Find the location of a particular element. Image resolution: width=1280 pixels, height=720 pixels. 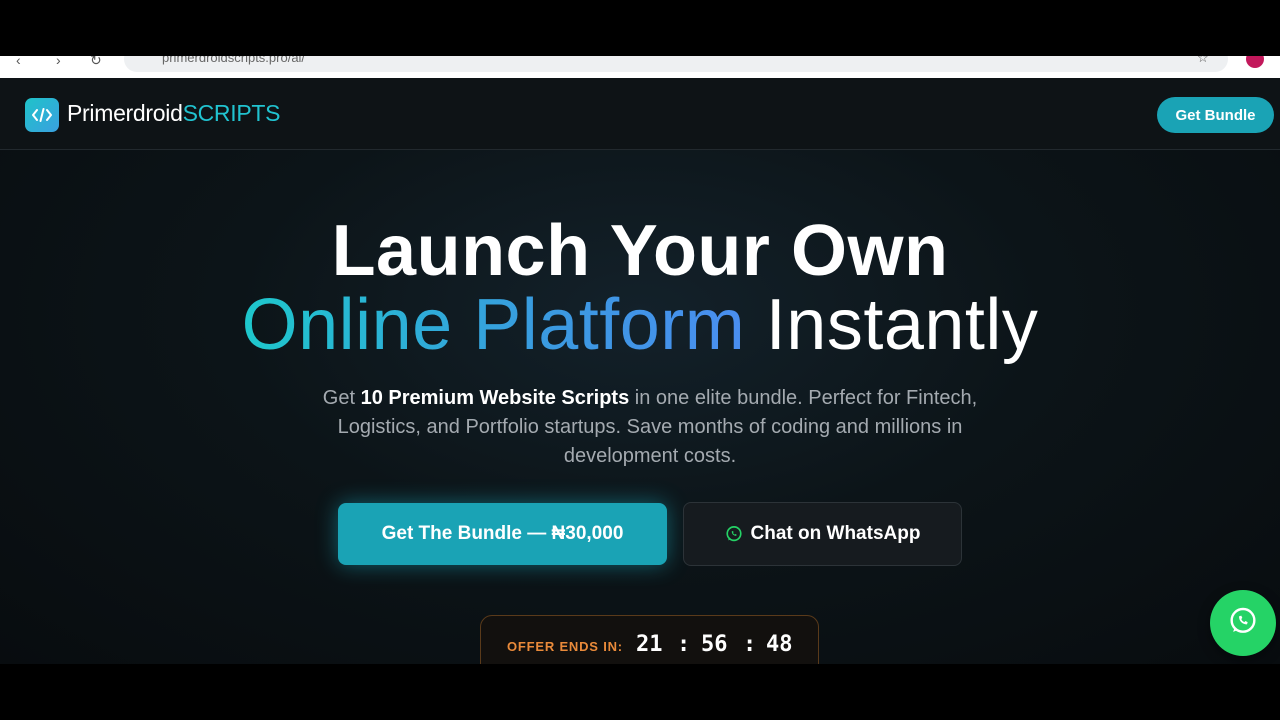

offer-countdown: OFFER ENDS IN: 21 : 56 : 48 is located at coordinates (649, 639).